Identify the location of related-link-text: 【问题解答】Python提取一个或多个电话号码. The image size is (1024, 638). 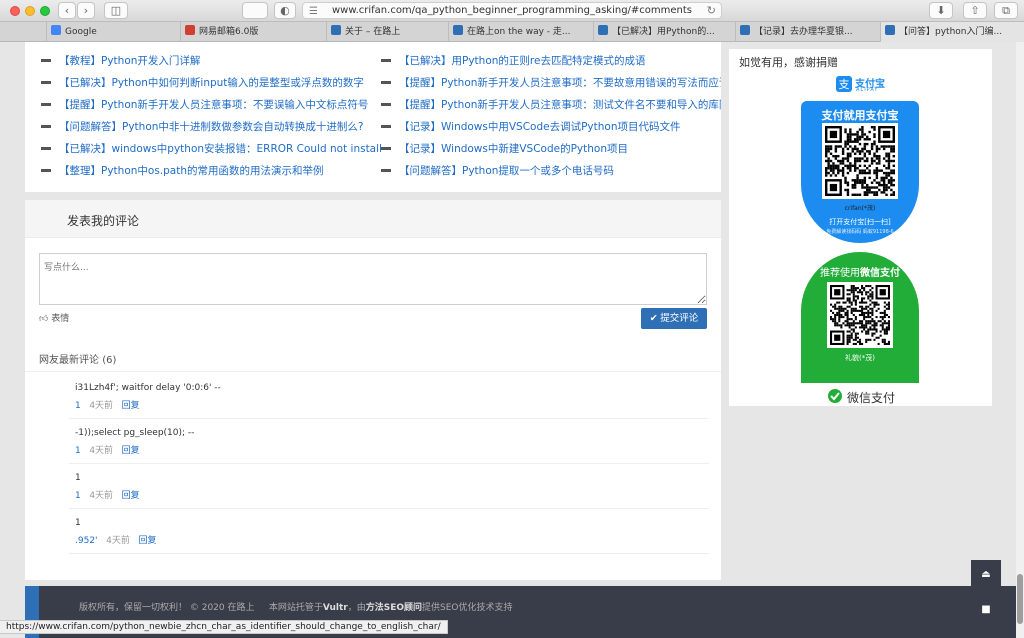
(506, 171).